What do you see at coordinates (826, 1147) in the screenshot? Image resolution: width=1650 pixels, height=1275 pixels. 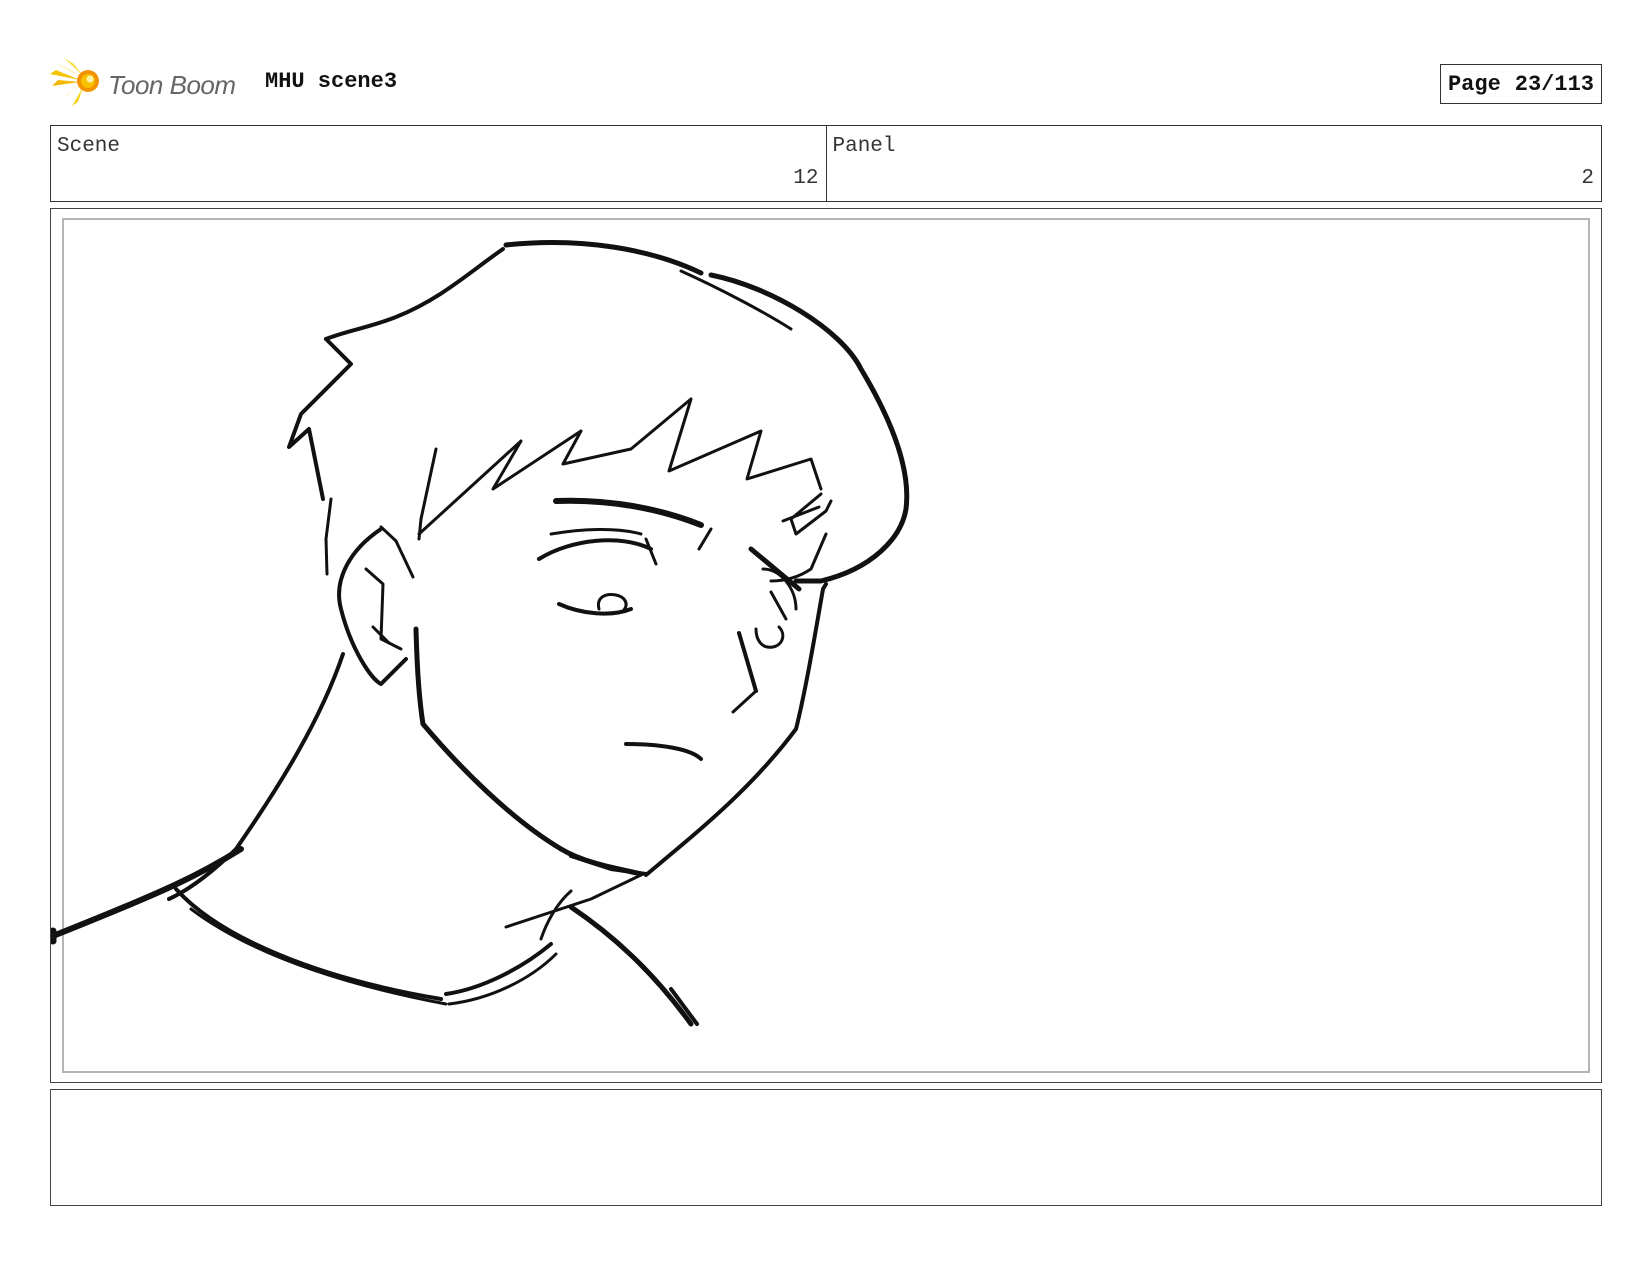 I see `notes-box` at bounding box center [826, 1147].